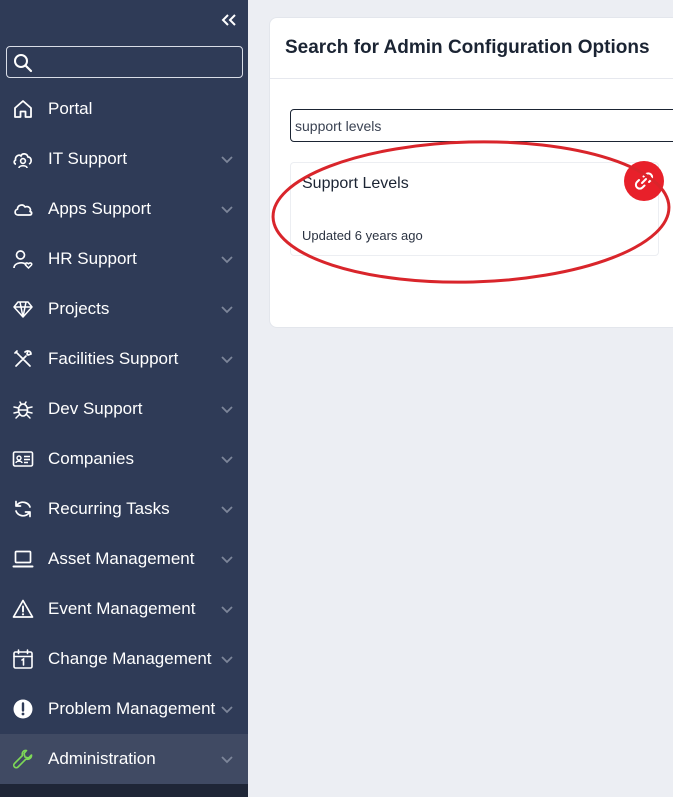  What do you see at coordinates (95, 408) in the screenshot?
I see `sidebar-item-label: Dev Support` at bounding box center [95, 408].